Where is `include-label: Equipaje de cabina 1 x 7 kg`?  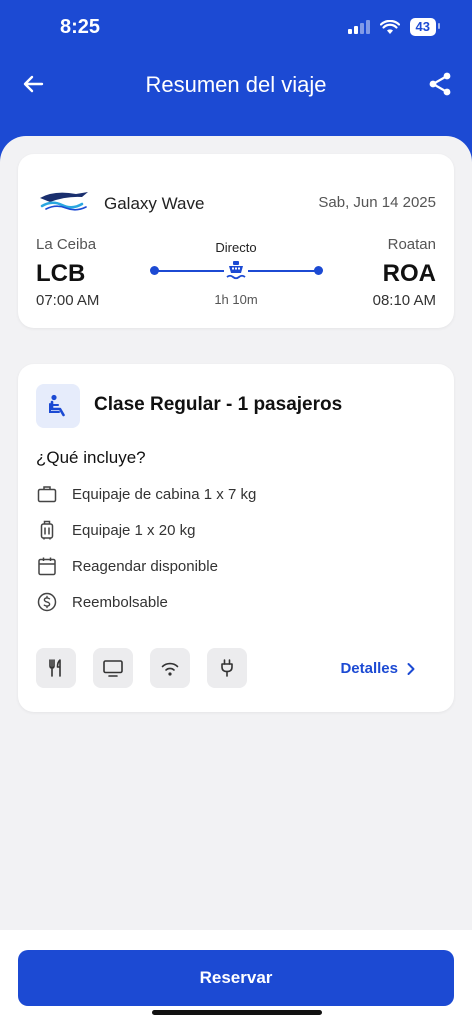
include-label: Equipaje de cabina 1 x 7 kg is located at coordinates (164, 494).